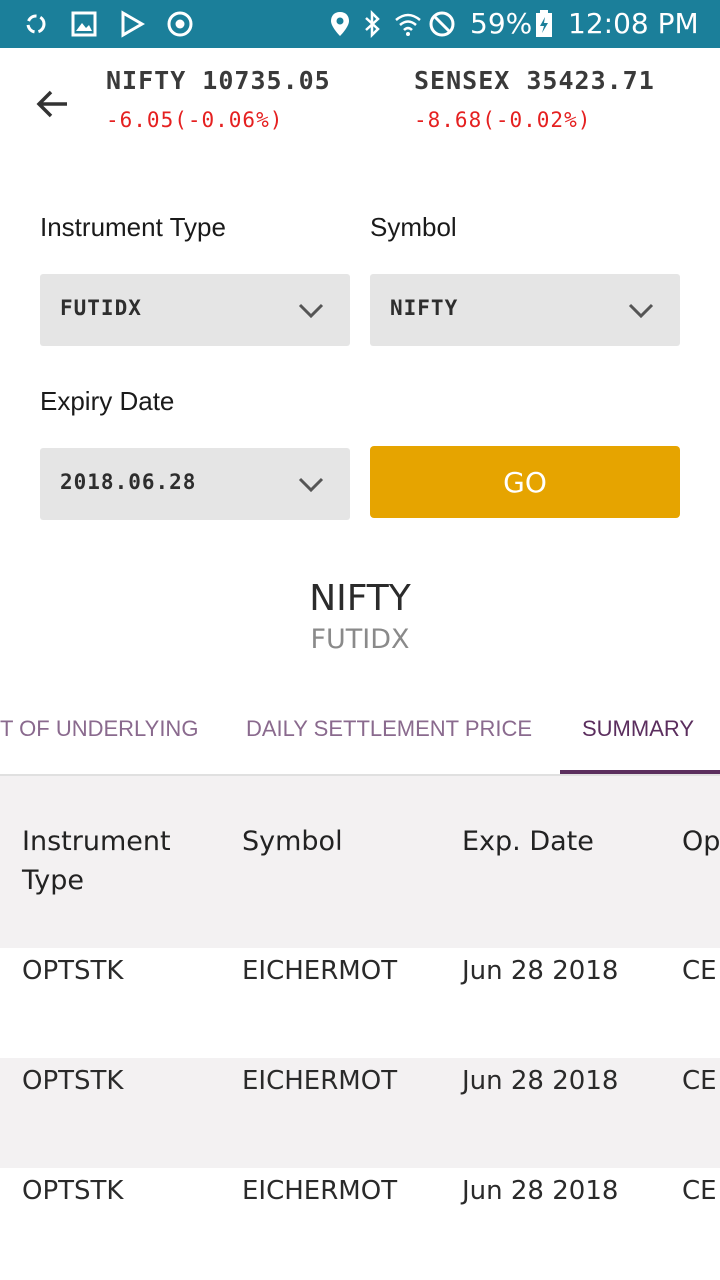 Image resolution: width=720 pixels, height=1280 pixels. Describe the element at coordinates (389, 729) in the screenshot. I see `tab-daily-settlement-price: DAILY SETTLEMENT PRICE` at that location.